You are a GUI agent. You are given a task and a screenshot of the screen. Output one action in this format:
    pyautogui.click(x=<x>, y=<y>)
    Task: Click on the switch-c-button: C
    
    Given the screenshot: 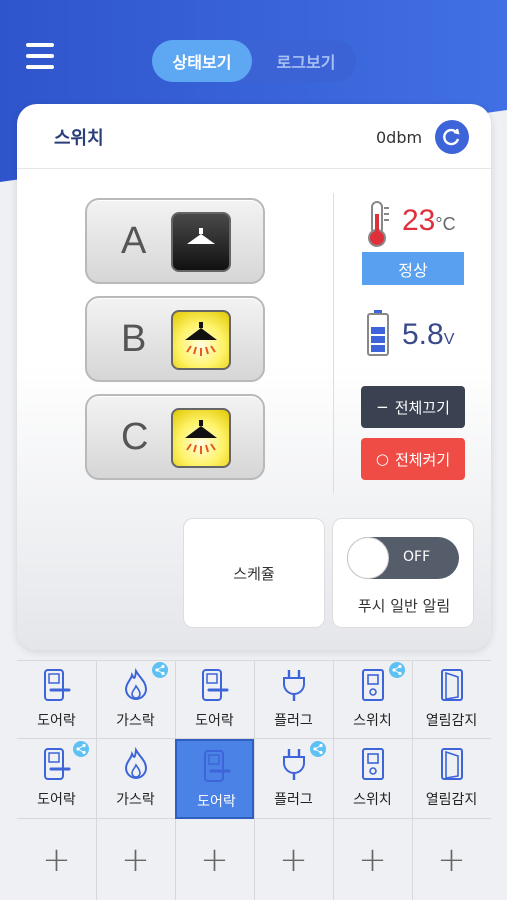 What is the action you would take?
    pyautogui.click(x=175, y=437)
    